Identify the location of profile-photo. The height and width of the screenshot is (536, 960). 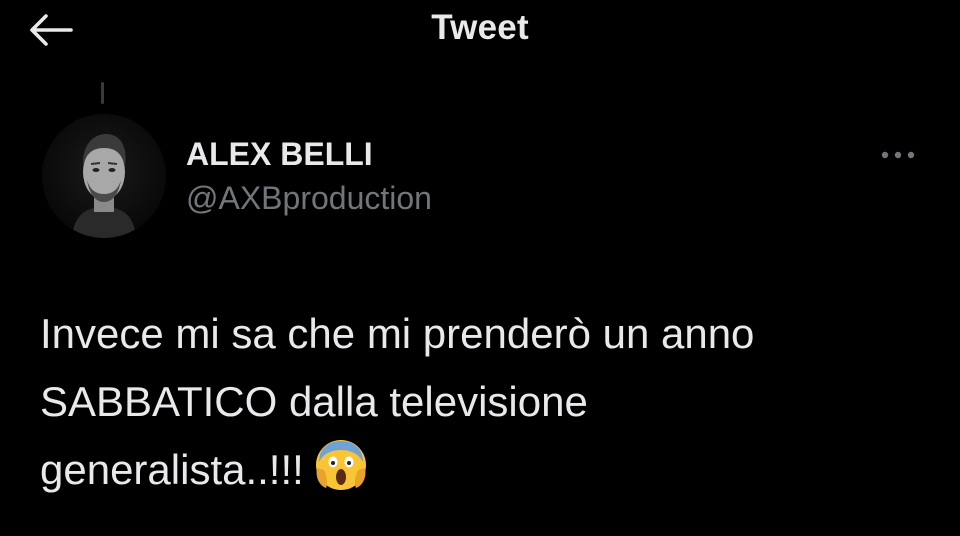
(104, 176).